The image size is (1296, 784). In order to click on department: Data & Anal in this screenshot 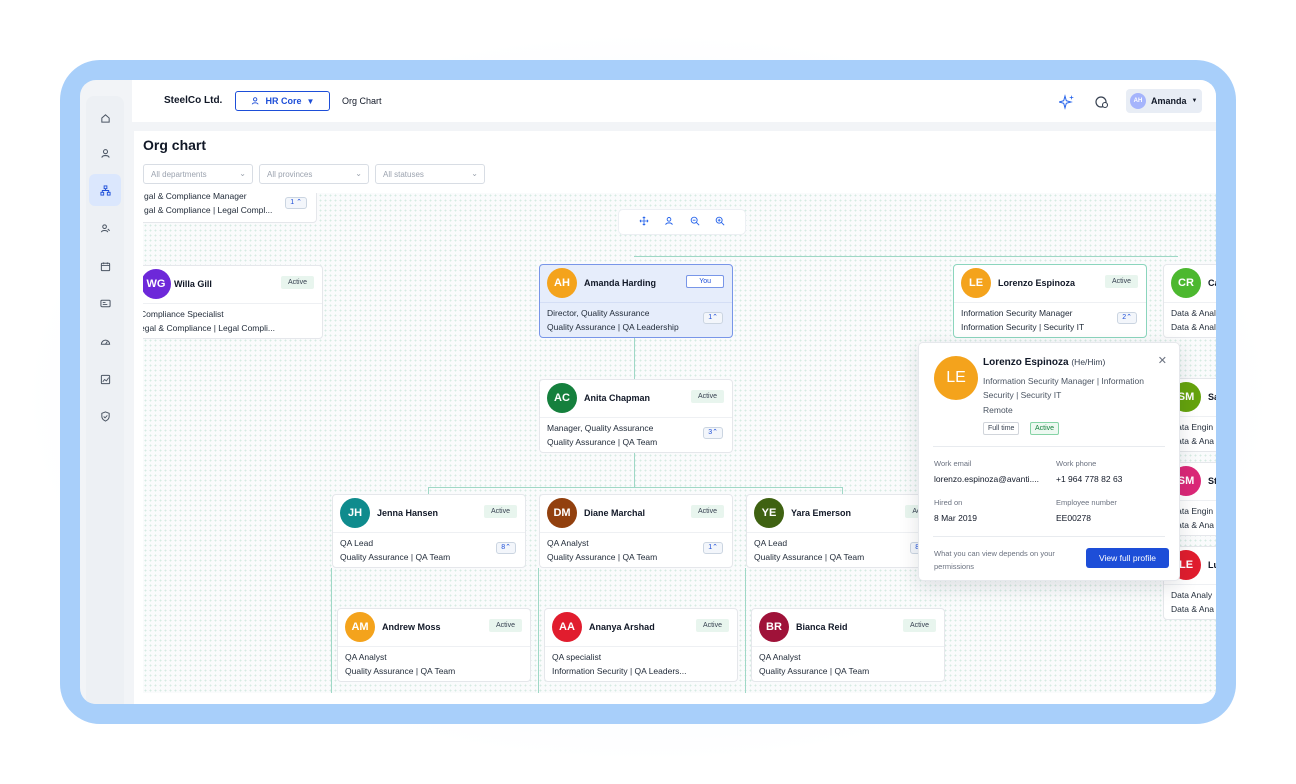, I will do `click(1193, 327)`.